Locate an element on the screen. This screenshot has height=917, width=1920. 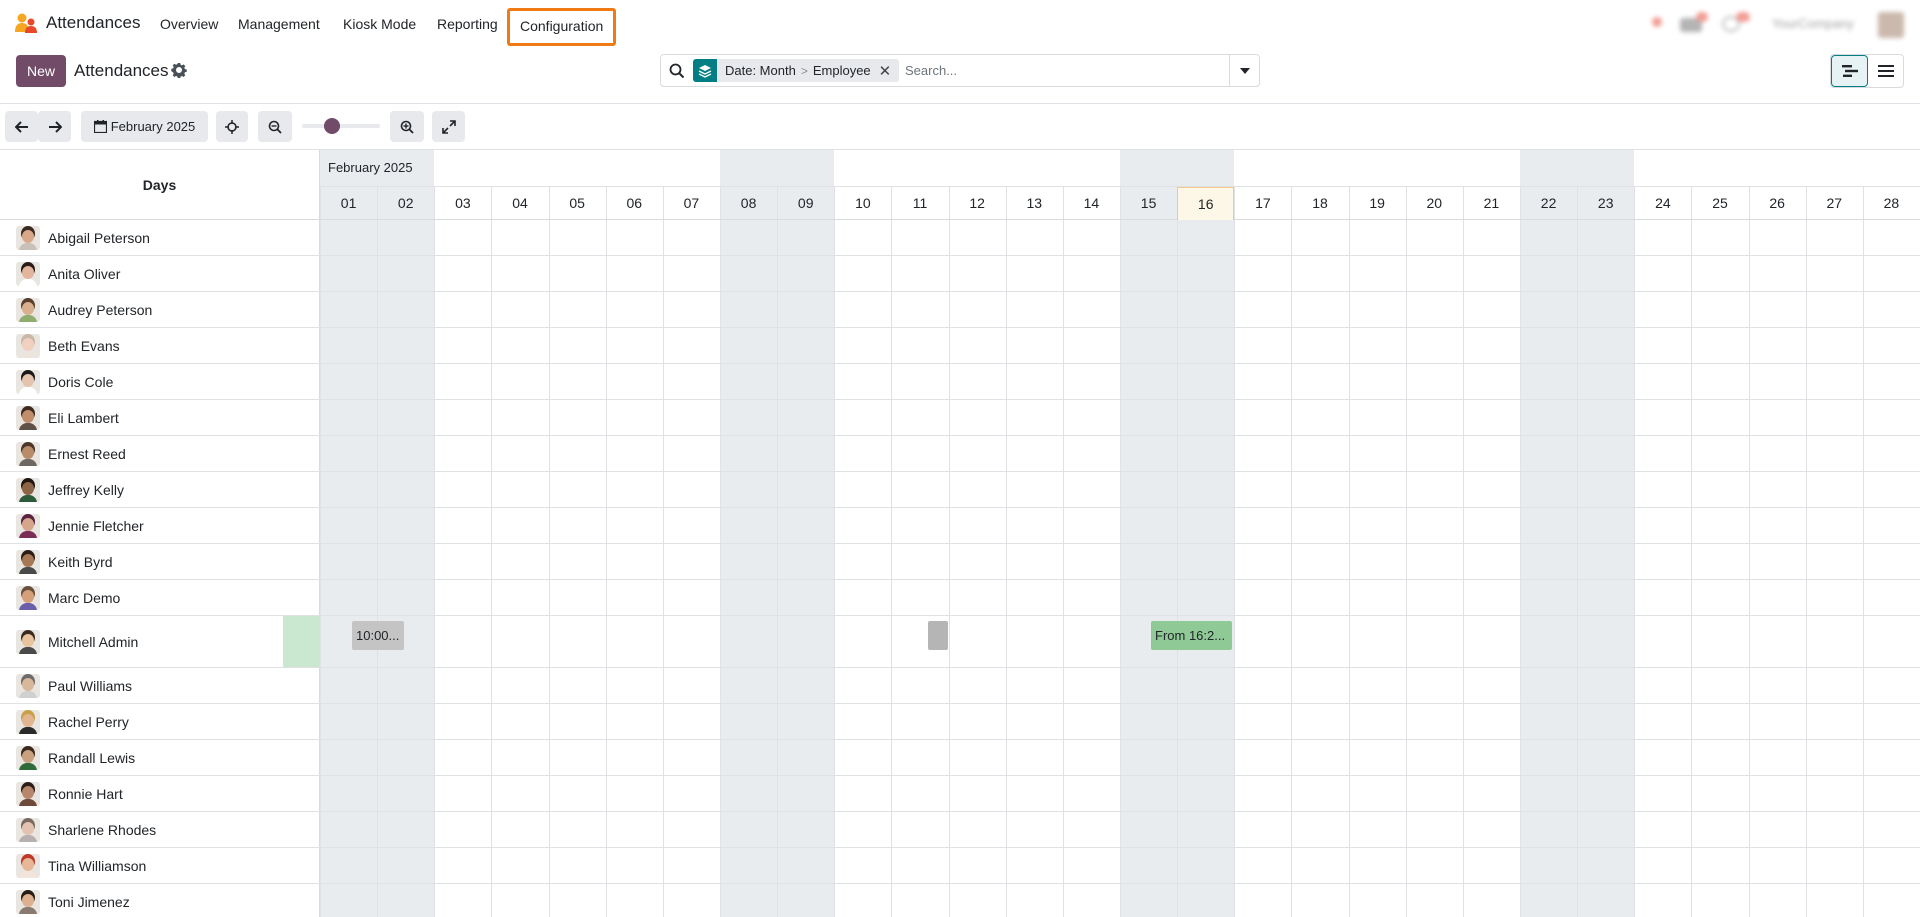
day-header-28: 28 is located at coordinates (1891, 203).